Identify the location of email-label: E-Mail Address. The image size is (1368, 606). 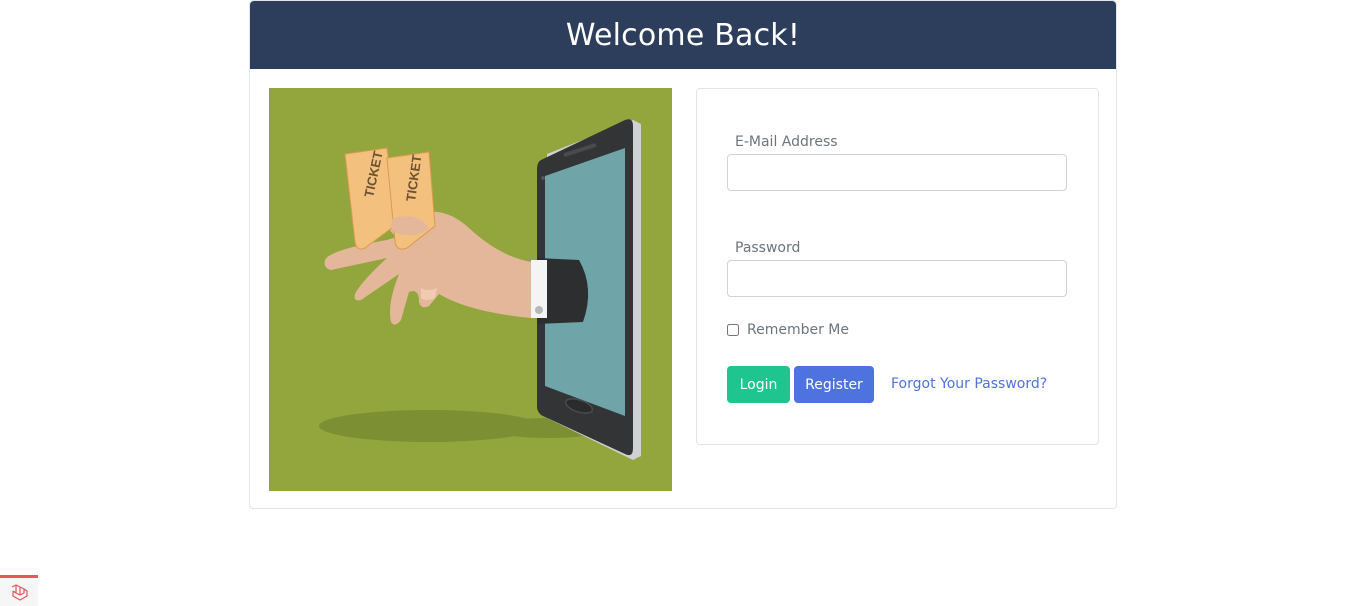
(786, 142).